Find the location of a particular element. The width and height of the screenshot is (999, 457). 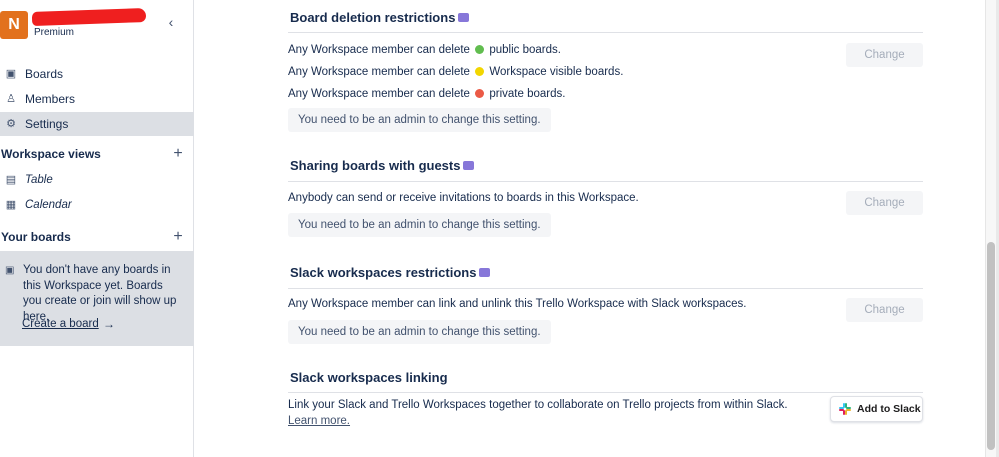

globe-icon is located at coordinates (480, 49).